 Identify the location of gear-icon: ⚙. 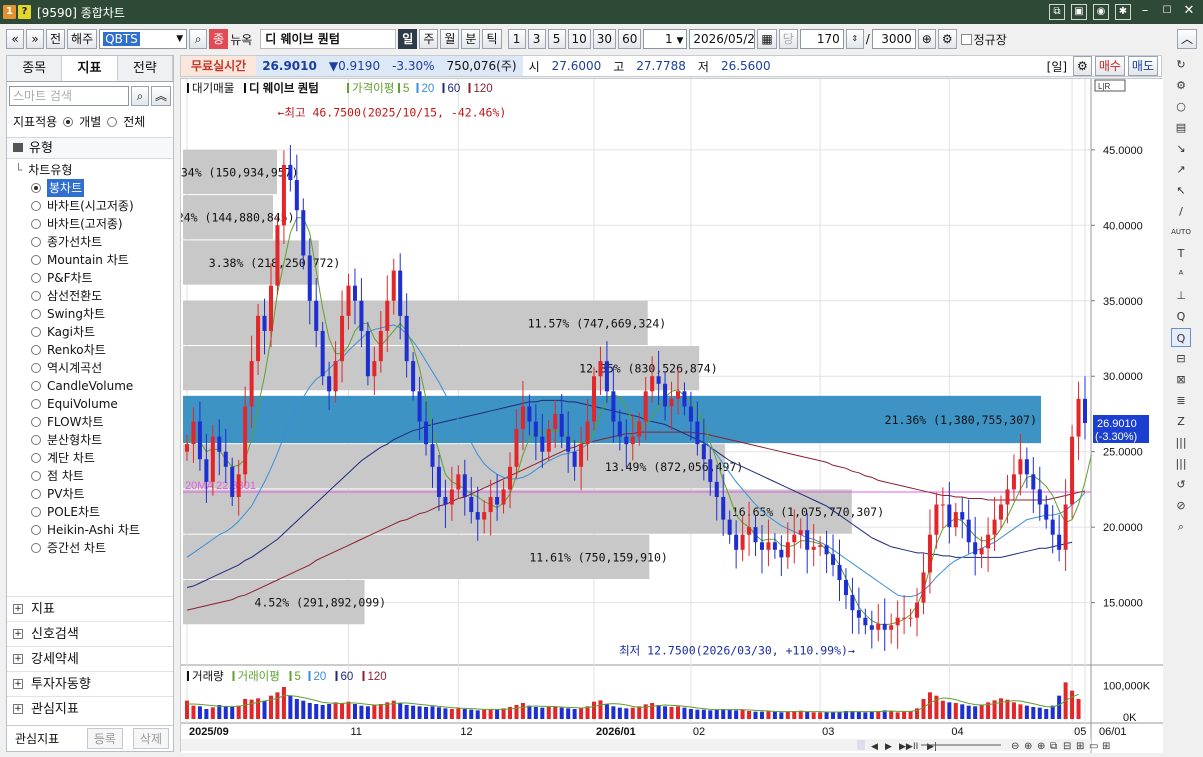
(1082, 66).